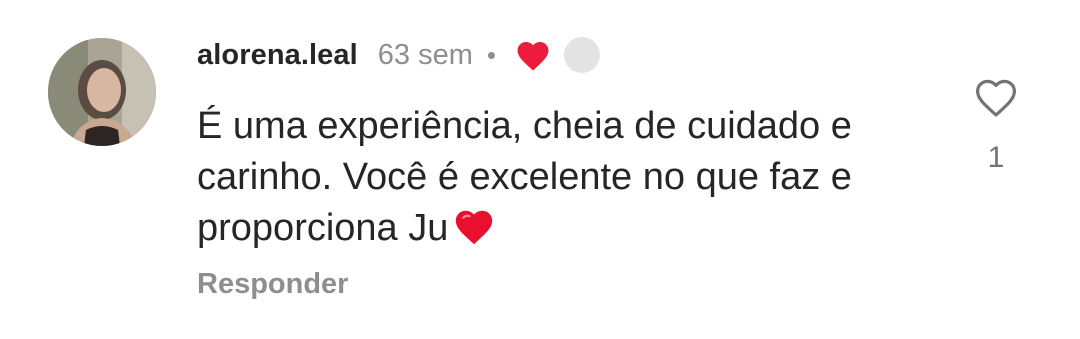 This screenshot has width=1080, height=339. What do you see at coordinates (425, 54) in the screenshot?
I see `timestamp: 63 sem` at bounding box center [425, 54].